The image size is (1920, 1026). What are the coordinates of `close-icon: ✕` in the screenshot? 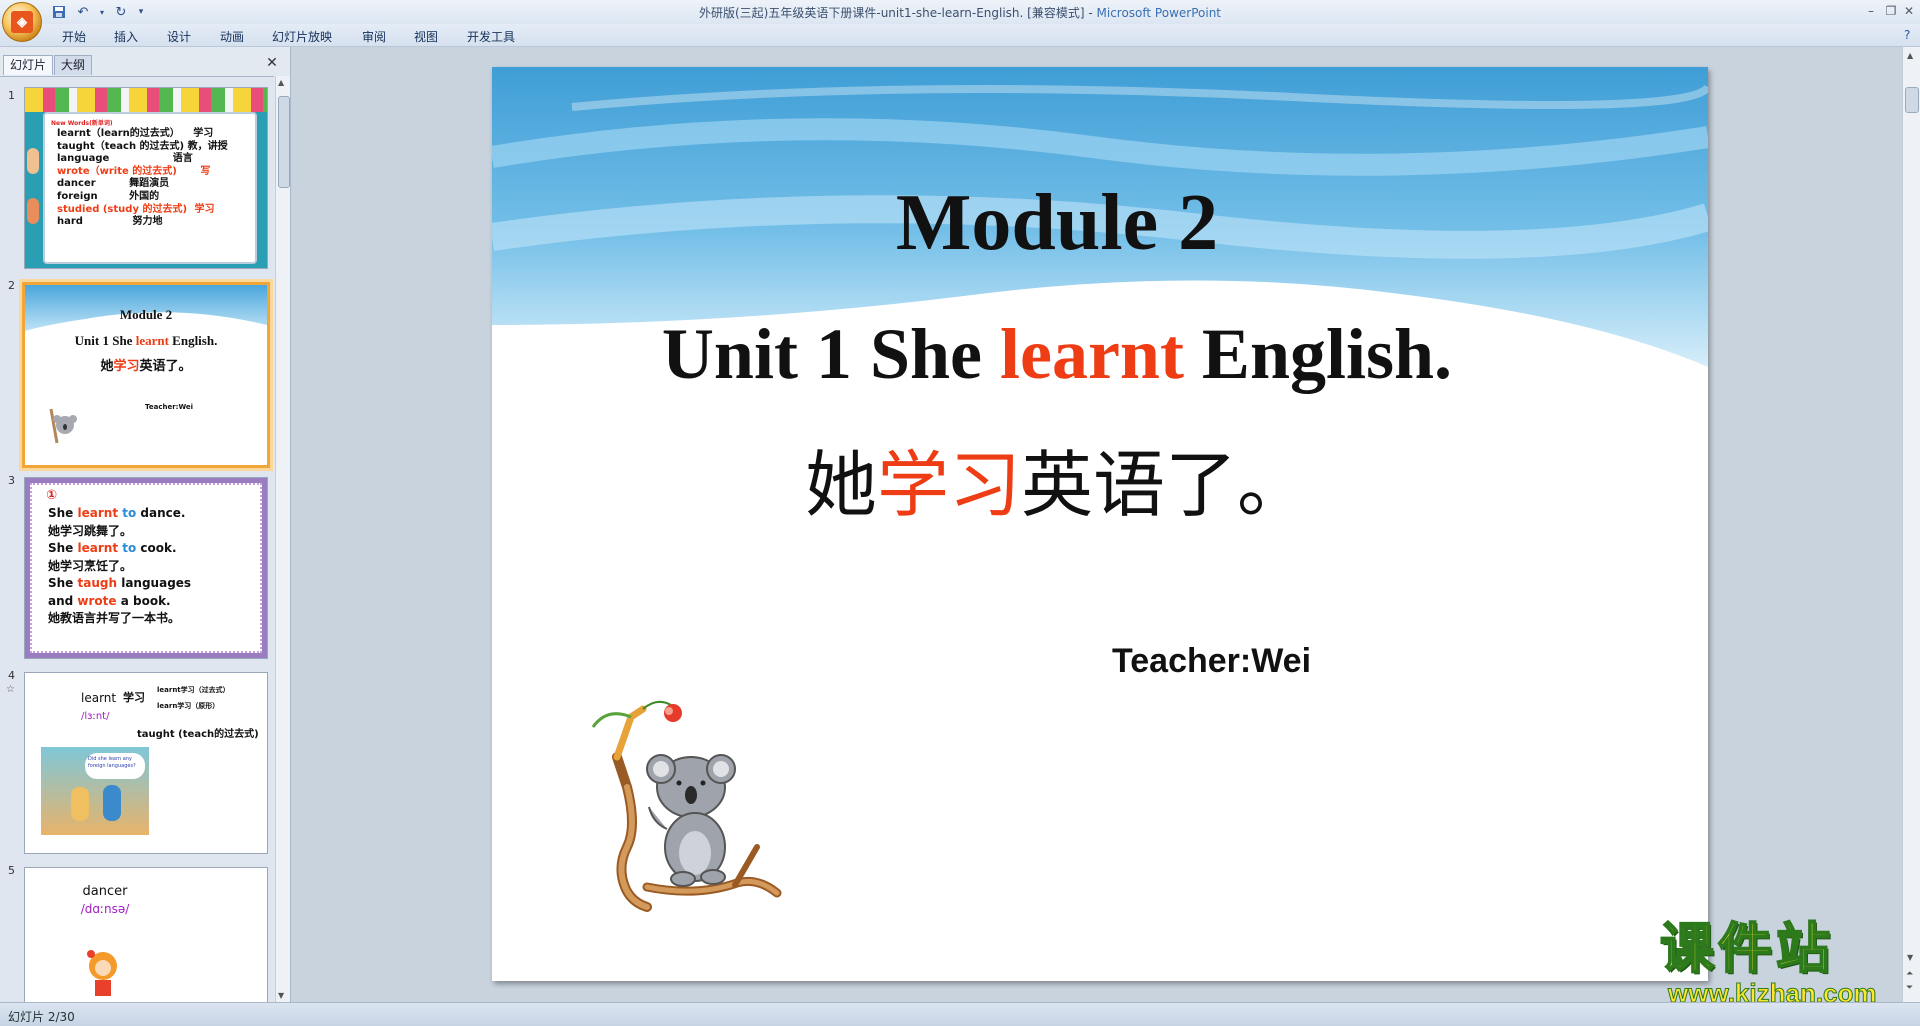 It's located at (272, 63).